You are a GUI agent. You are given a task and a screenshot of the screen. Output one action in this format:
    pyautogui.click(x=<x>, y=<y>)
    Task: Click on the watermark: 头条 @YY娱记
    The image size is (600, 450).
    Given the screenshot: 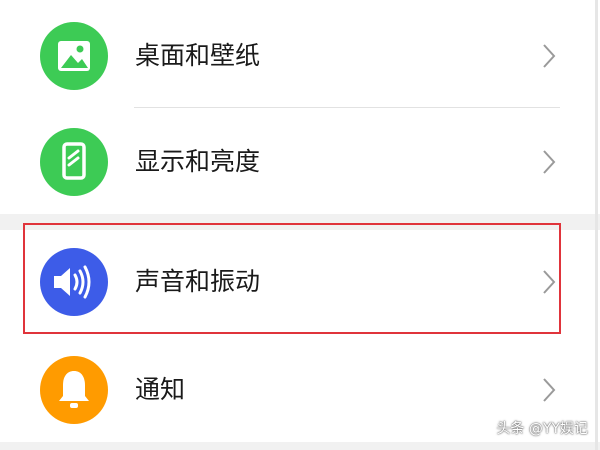 What is the action you would take?
    pyautogui.click(x=542, y=429)
    